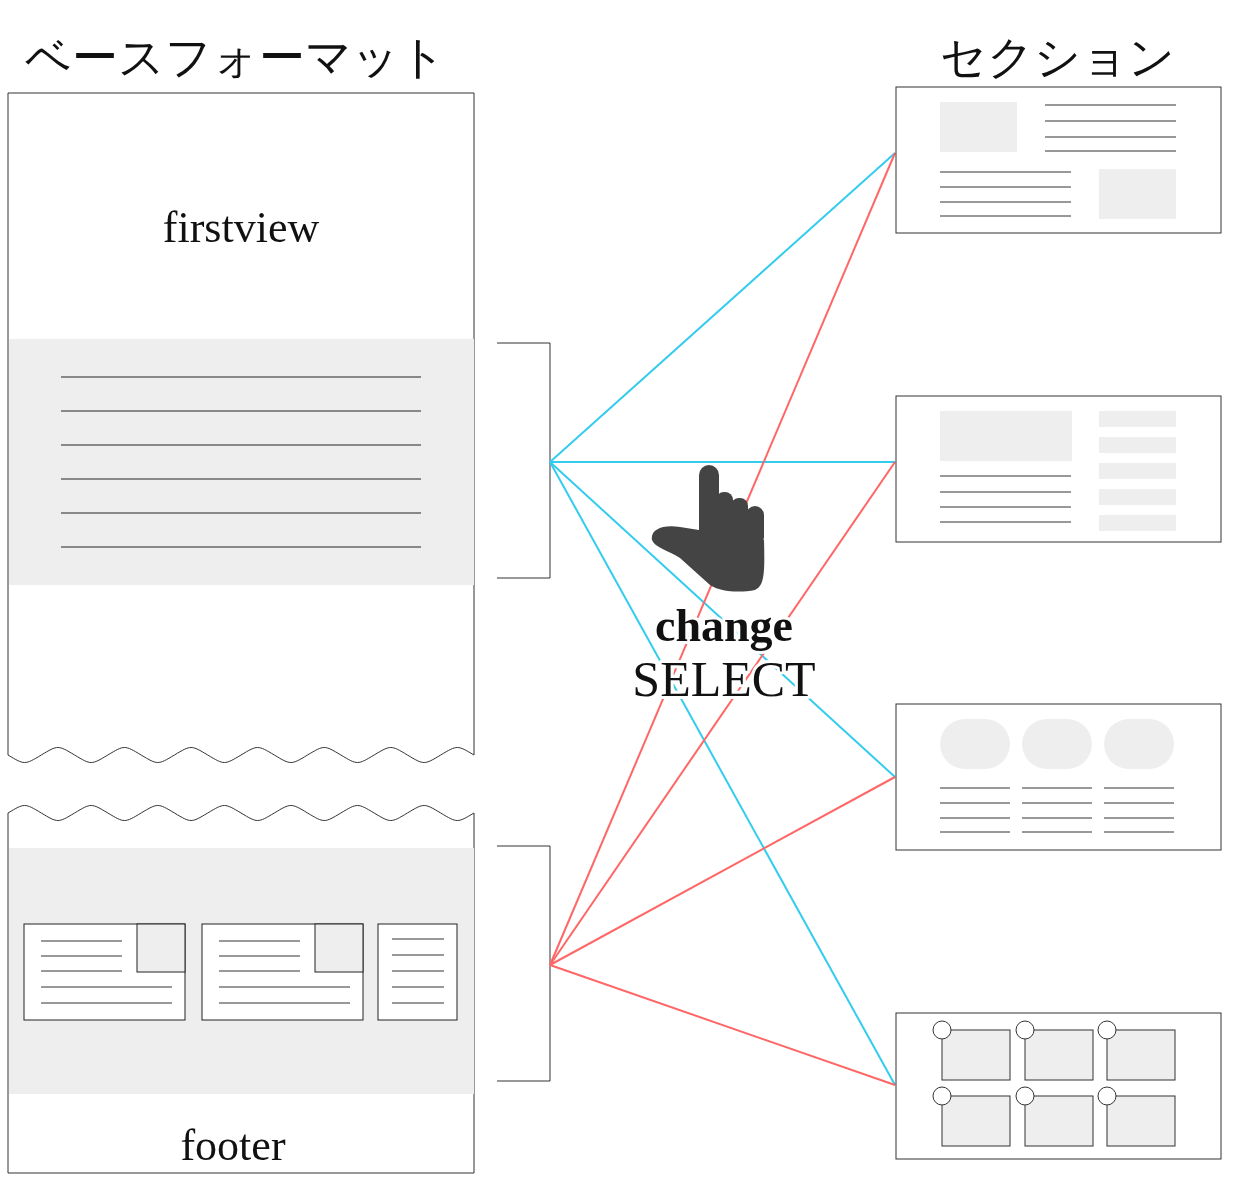  Describe the element at coordinates (708, 528) in the screenshot. I see `pointing-hand-icon` at that location.